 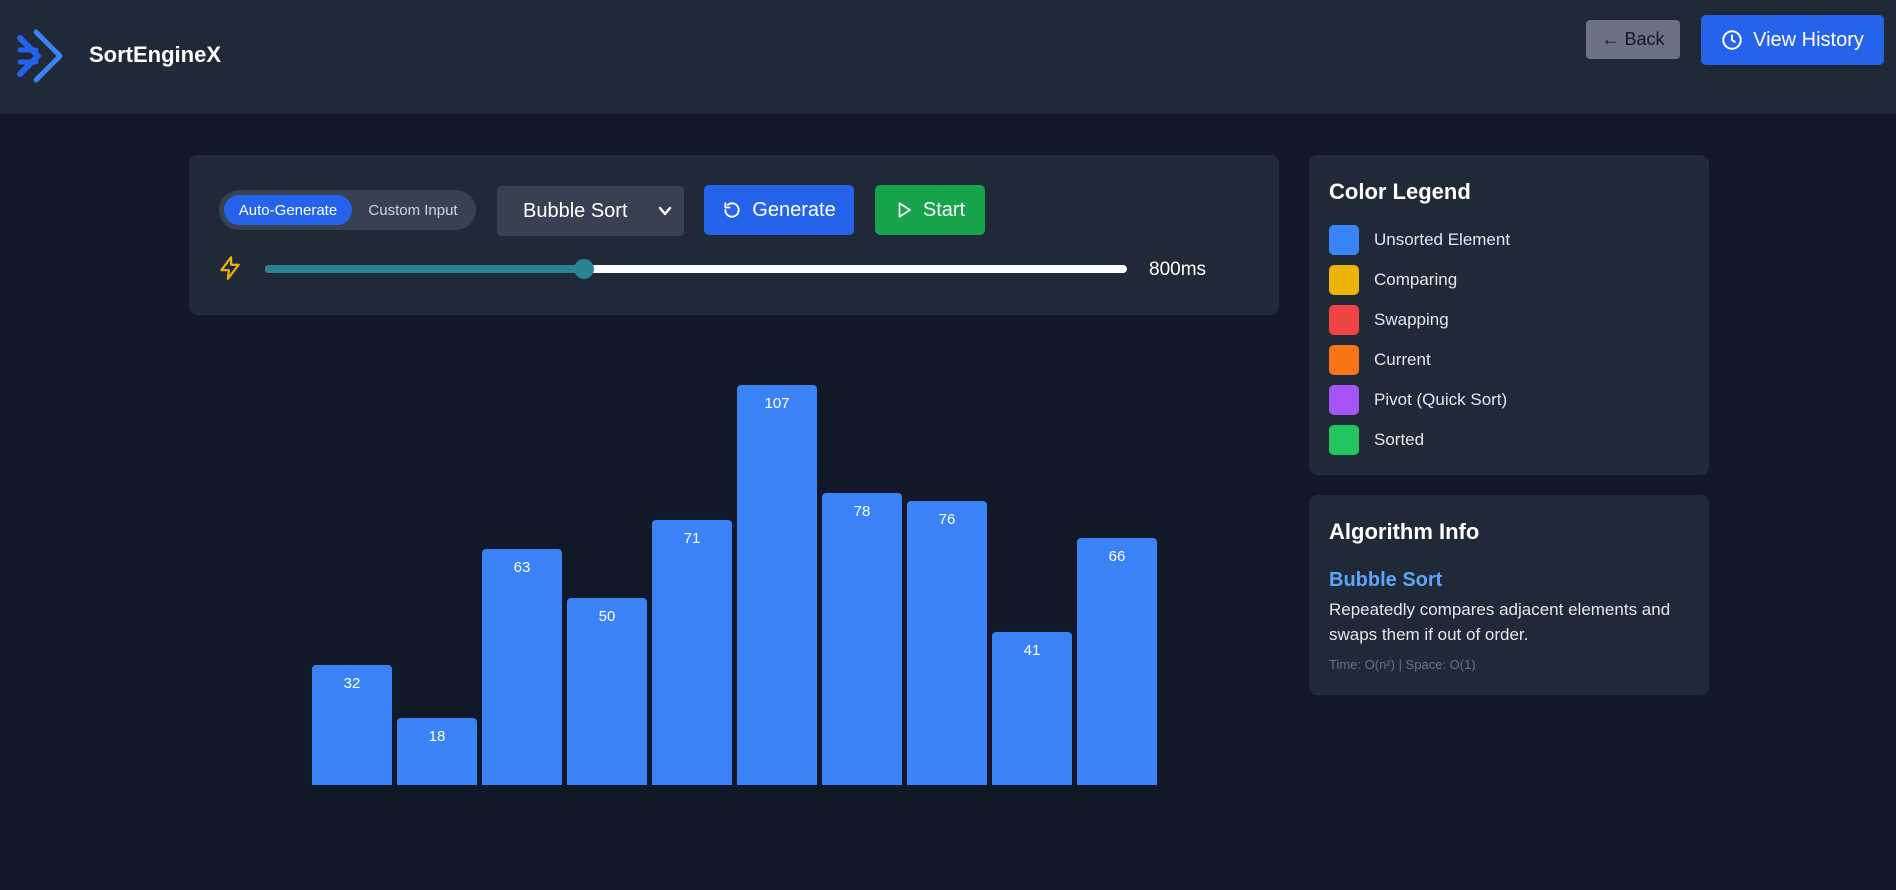 What do you see at coordinates (1404, 531) in the screenshot?
I see `info-title: Algorithm Info` at bounding box center [1404, 531].